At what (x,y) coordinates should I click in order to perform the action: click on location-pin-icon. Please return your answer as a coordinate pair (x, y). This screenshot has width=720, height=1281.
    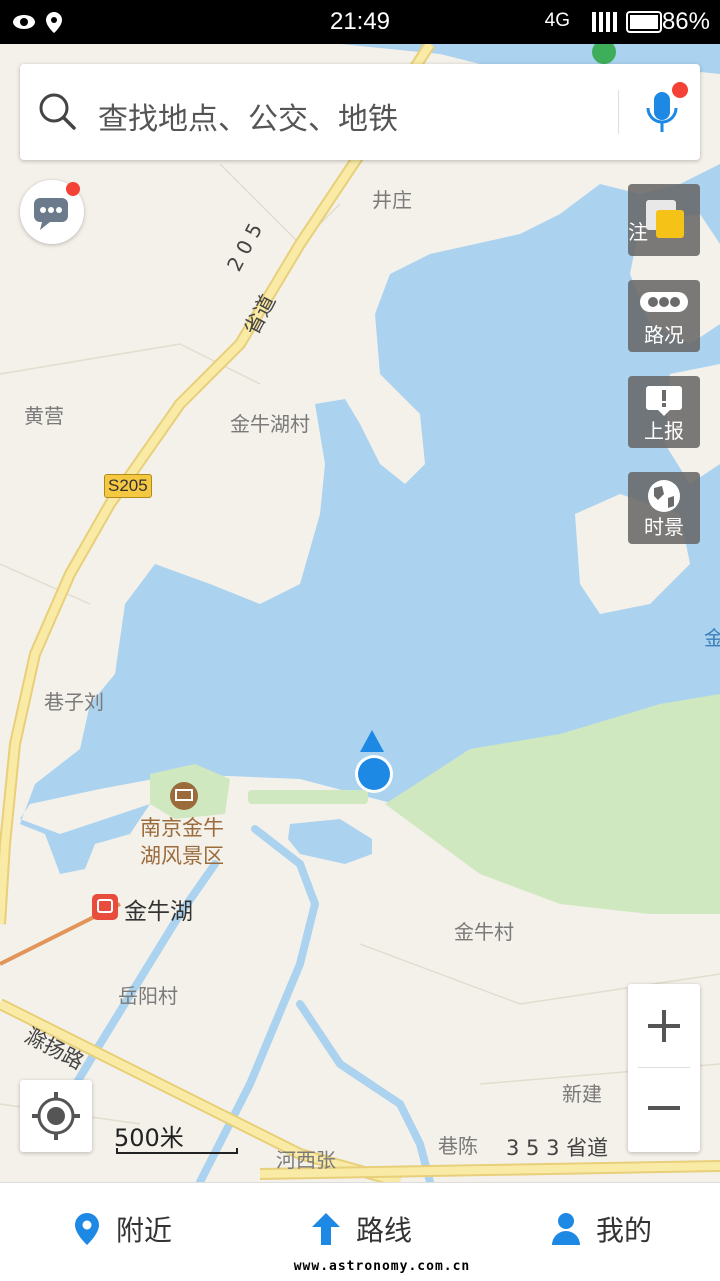
    Looking at the image, I should click on (87, 1229).